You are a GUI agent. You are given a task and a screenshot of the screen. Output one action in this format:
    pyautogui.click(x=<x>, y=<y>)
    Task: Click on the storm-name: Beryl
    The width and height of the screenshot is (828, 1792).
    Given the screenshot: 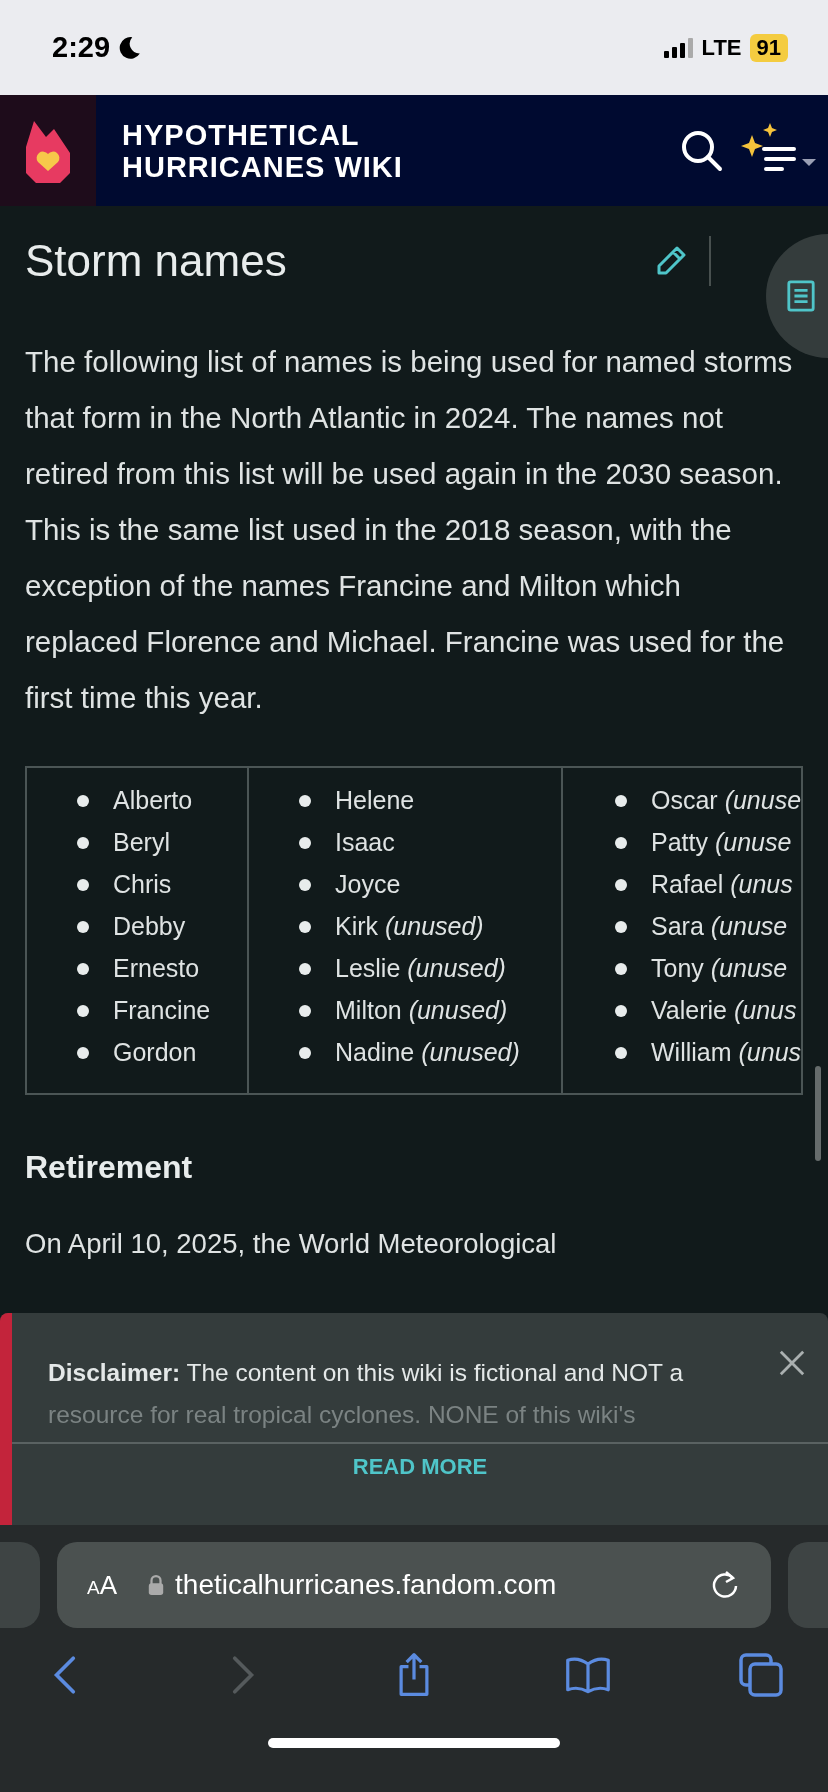 What is the action you would take?
    pyautogui.click(x=141, y=842)
    